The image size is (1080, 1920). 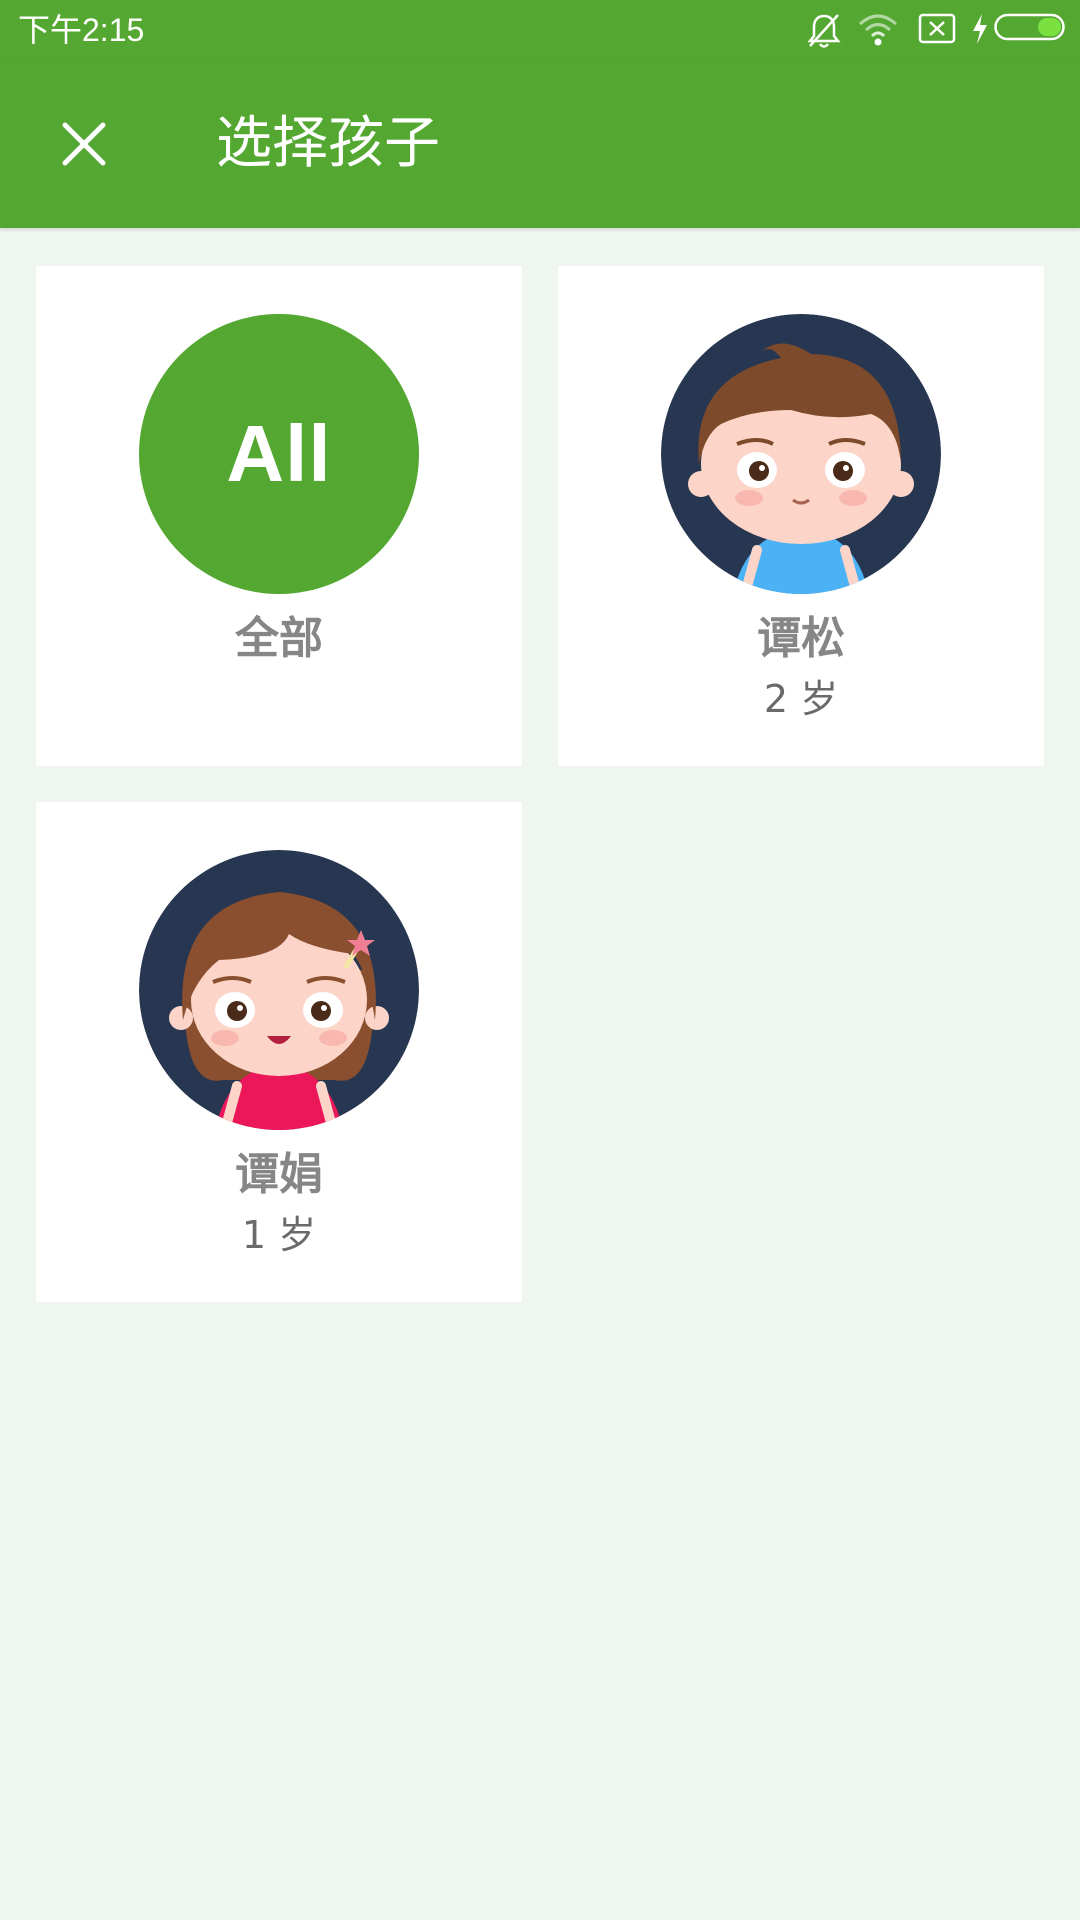 What do you see at coordinates (540, 145) in the screenshot?
I see `app-bar: 选择孩子` at bounding box center [540, 145].